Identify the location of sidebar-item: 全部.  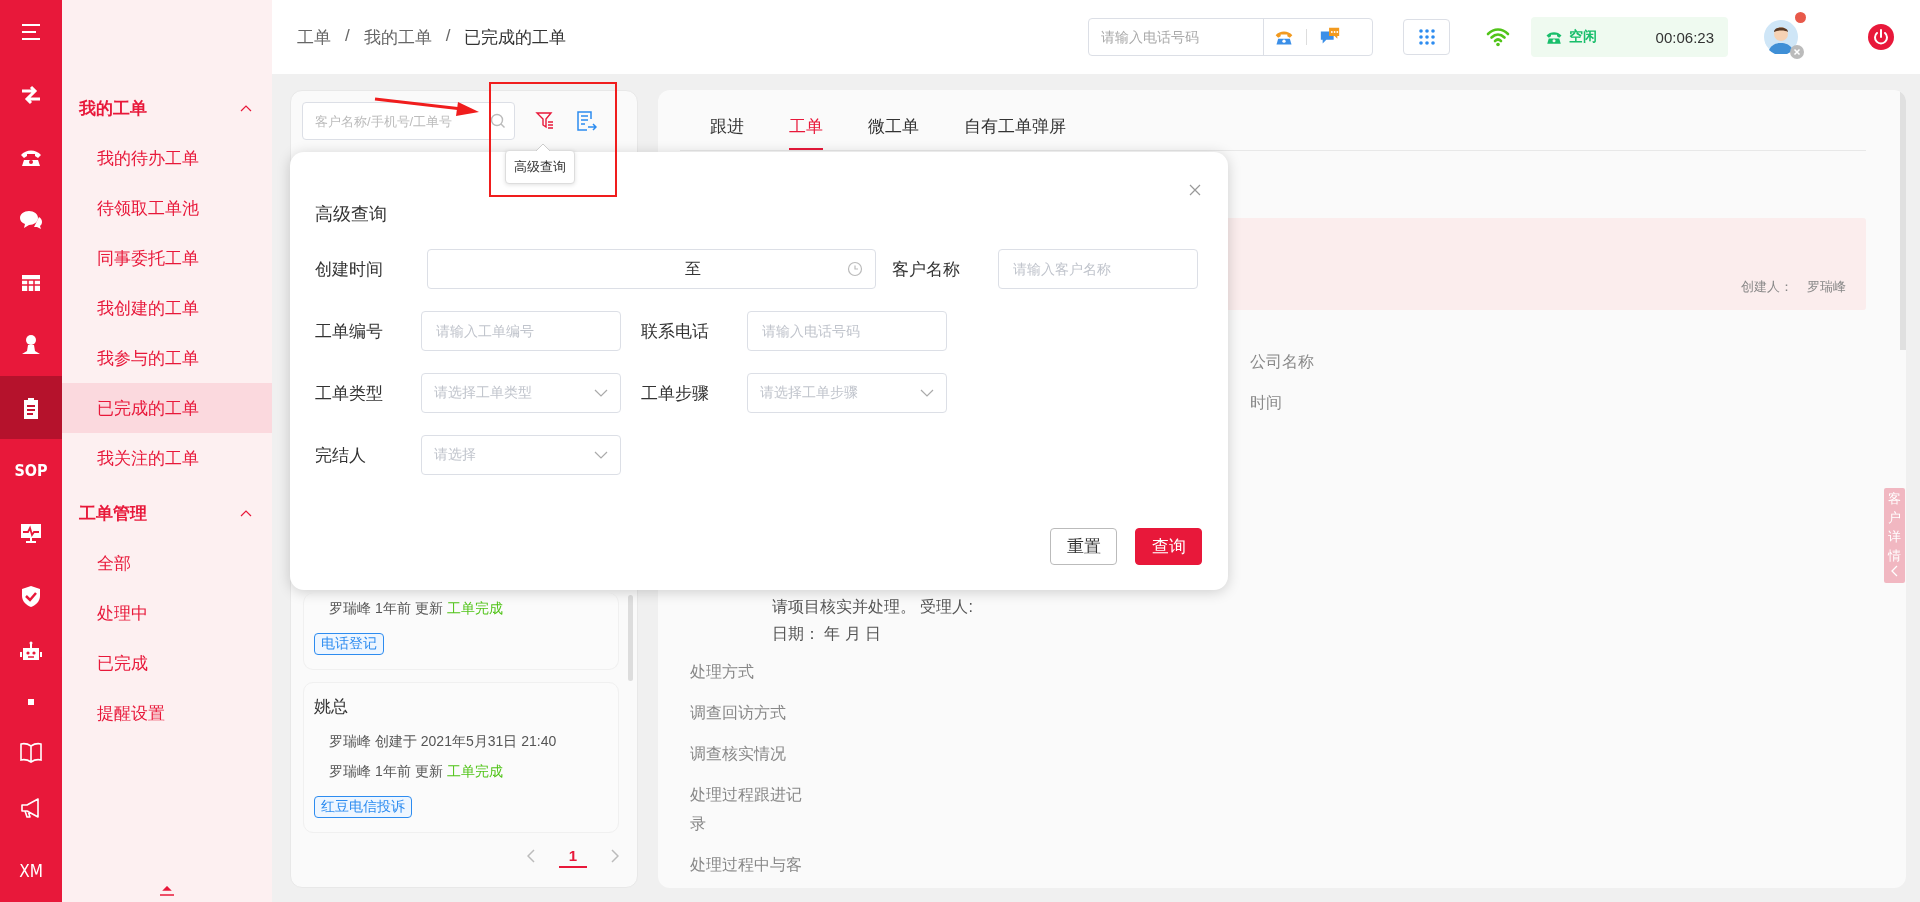
(167, 563).